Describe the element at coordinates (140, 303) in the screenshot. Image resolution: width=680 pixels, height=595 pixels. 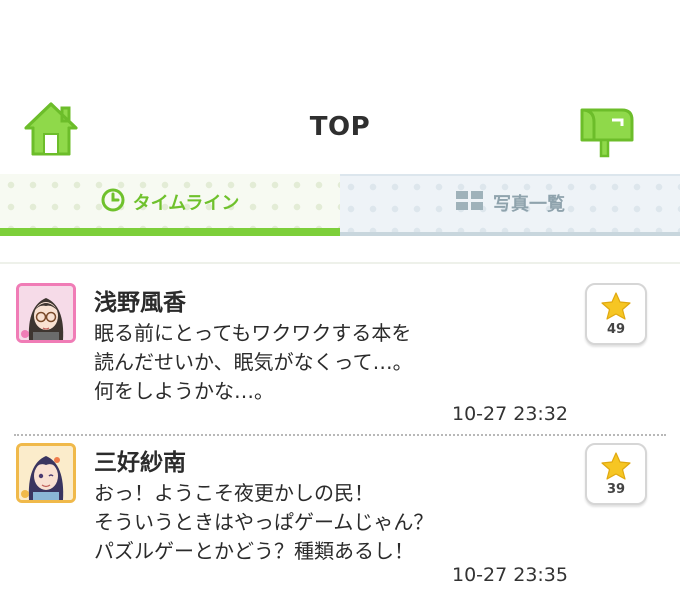
I see `post-author: 浅野風香` at that location.